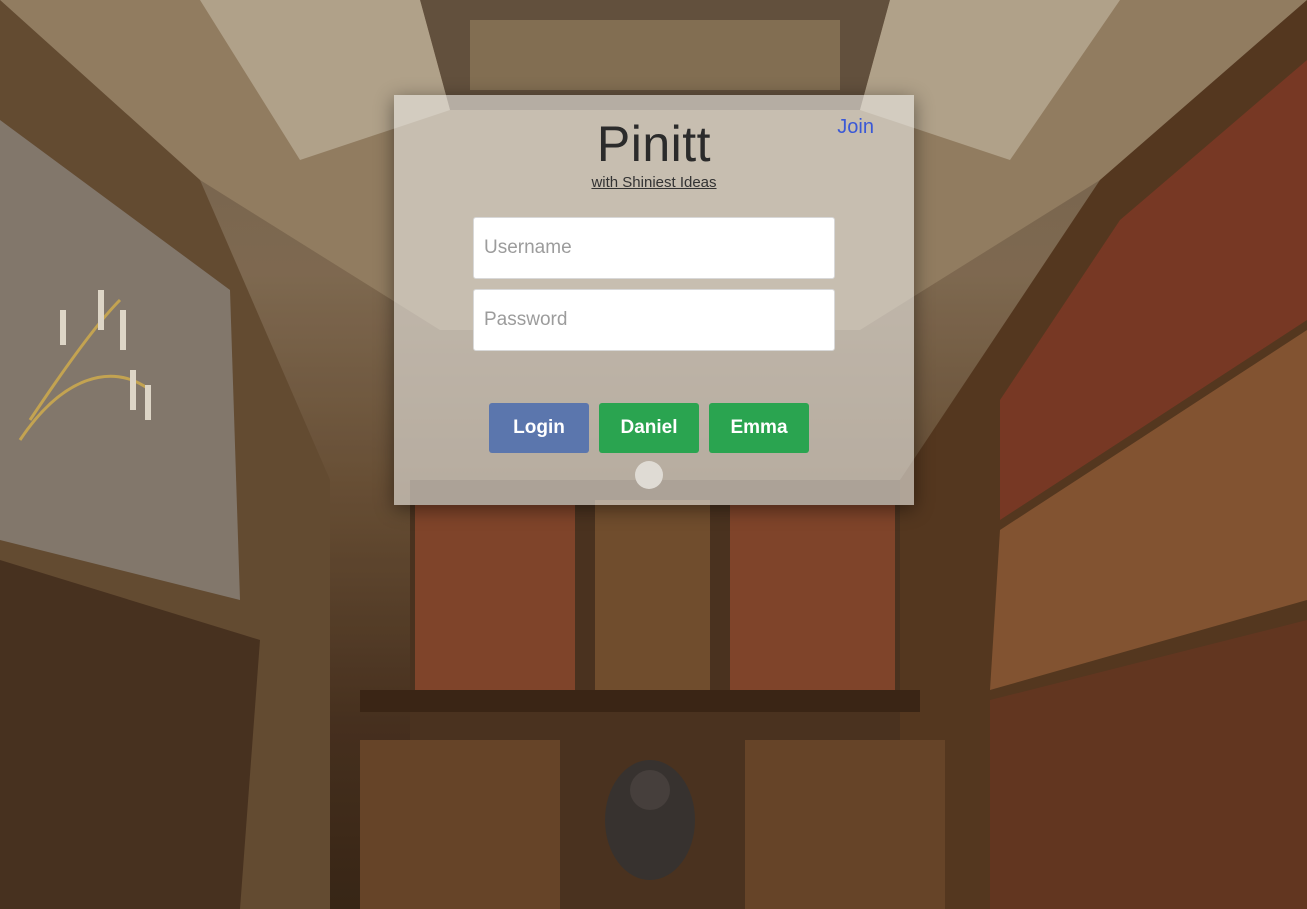 The image size is (1307, 909). Describe the element at coordinates (539, 428) in the screenshot. I see `login-button: Login` at that location.